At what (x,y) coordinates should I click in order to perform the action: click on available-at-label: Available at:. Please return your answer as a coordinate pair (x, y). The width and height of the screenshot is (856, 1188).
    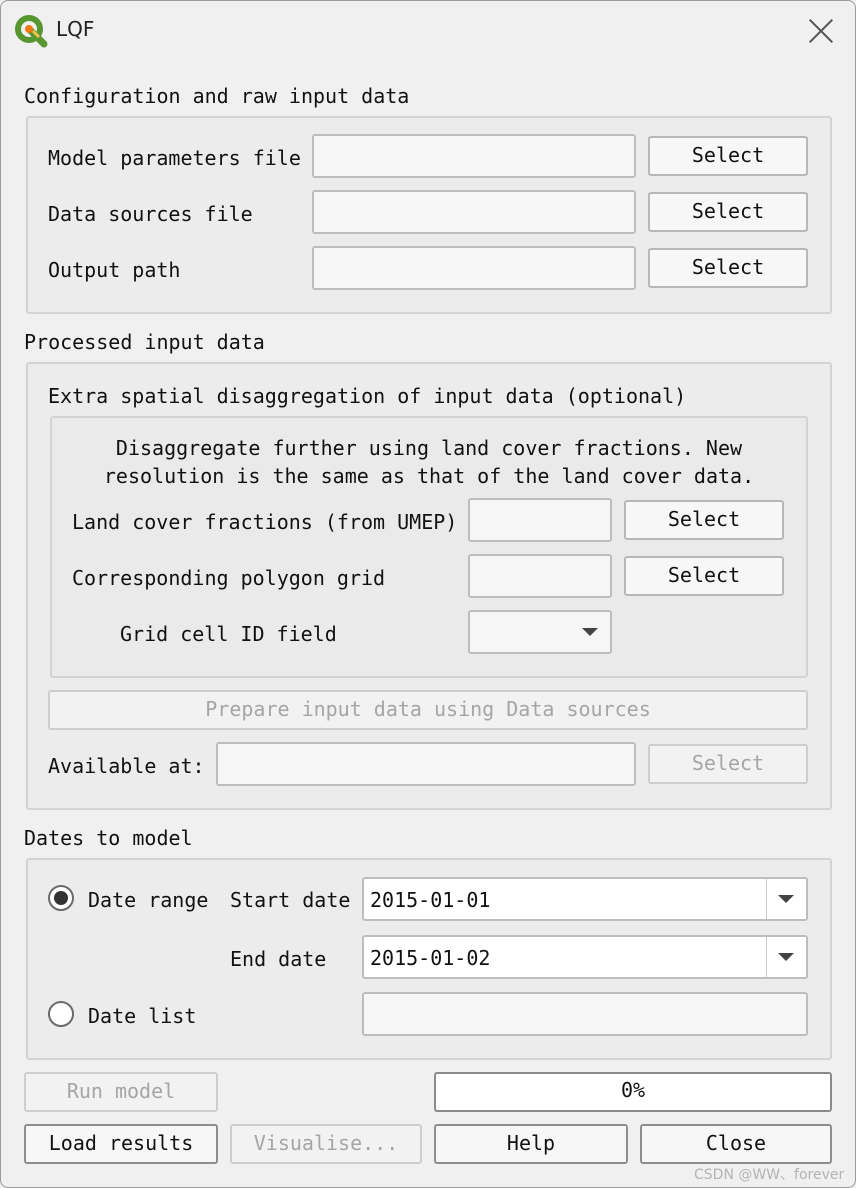
    Looking at the image, I should click on (126, 766).